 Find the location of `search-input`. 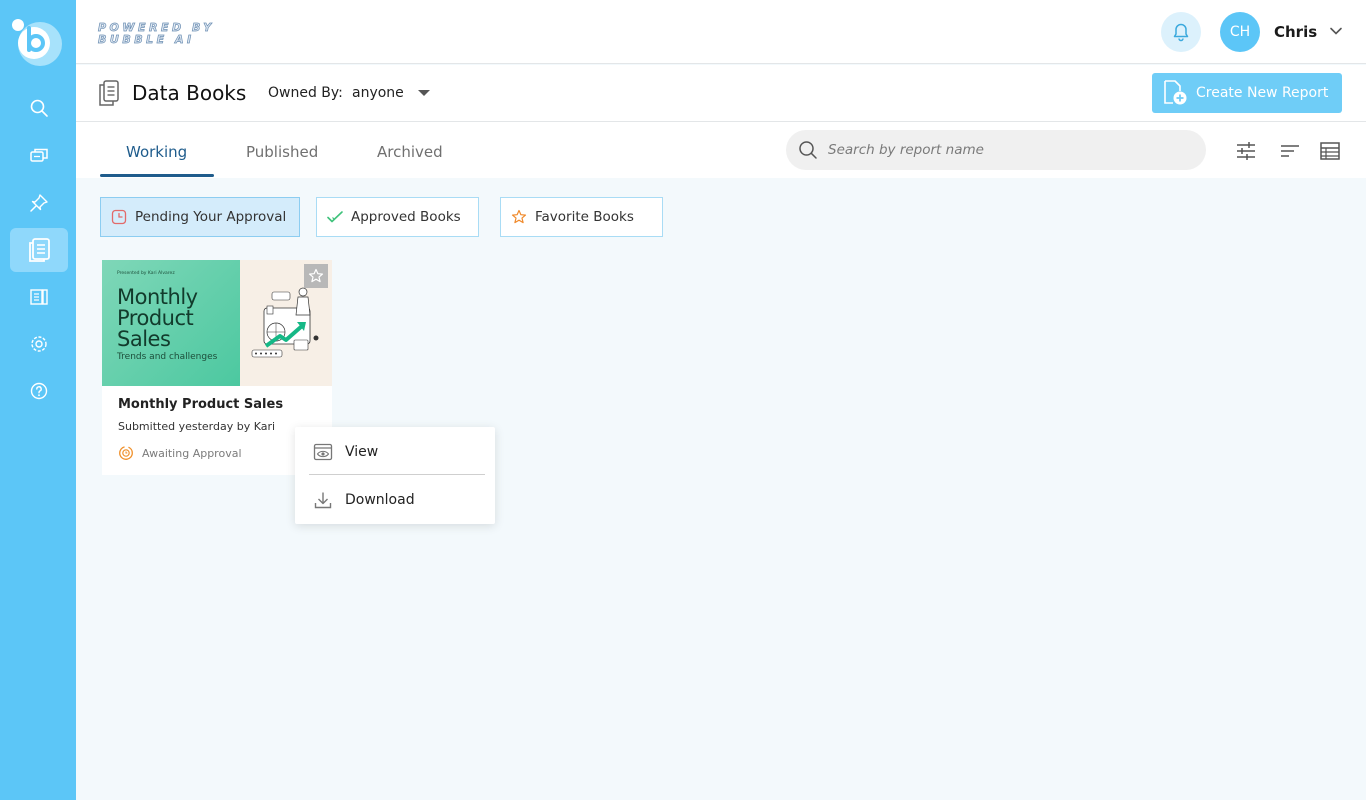

search-input is located at coordinates (1008, 150).